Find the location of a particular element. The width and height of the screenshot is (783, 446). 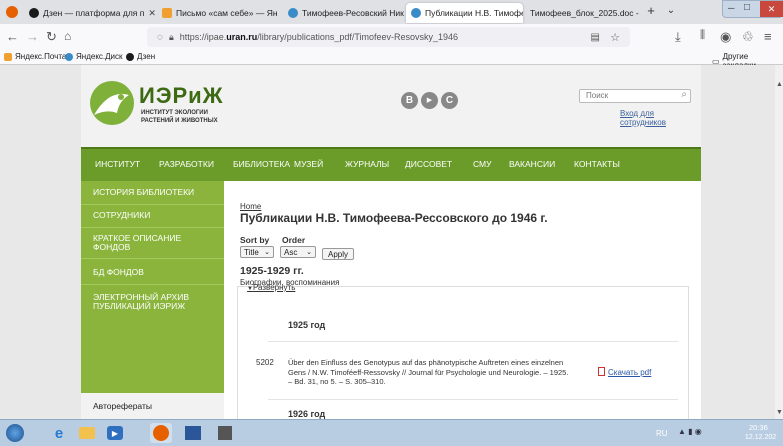

clock-time: 20:36 is located at coordinates (758, 427).